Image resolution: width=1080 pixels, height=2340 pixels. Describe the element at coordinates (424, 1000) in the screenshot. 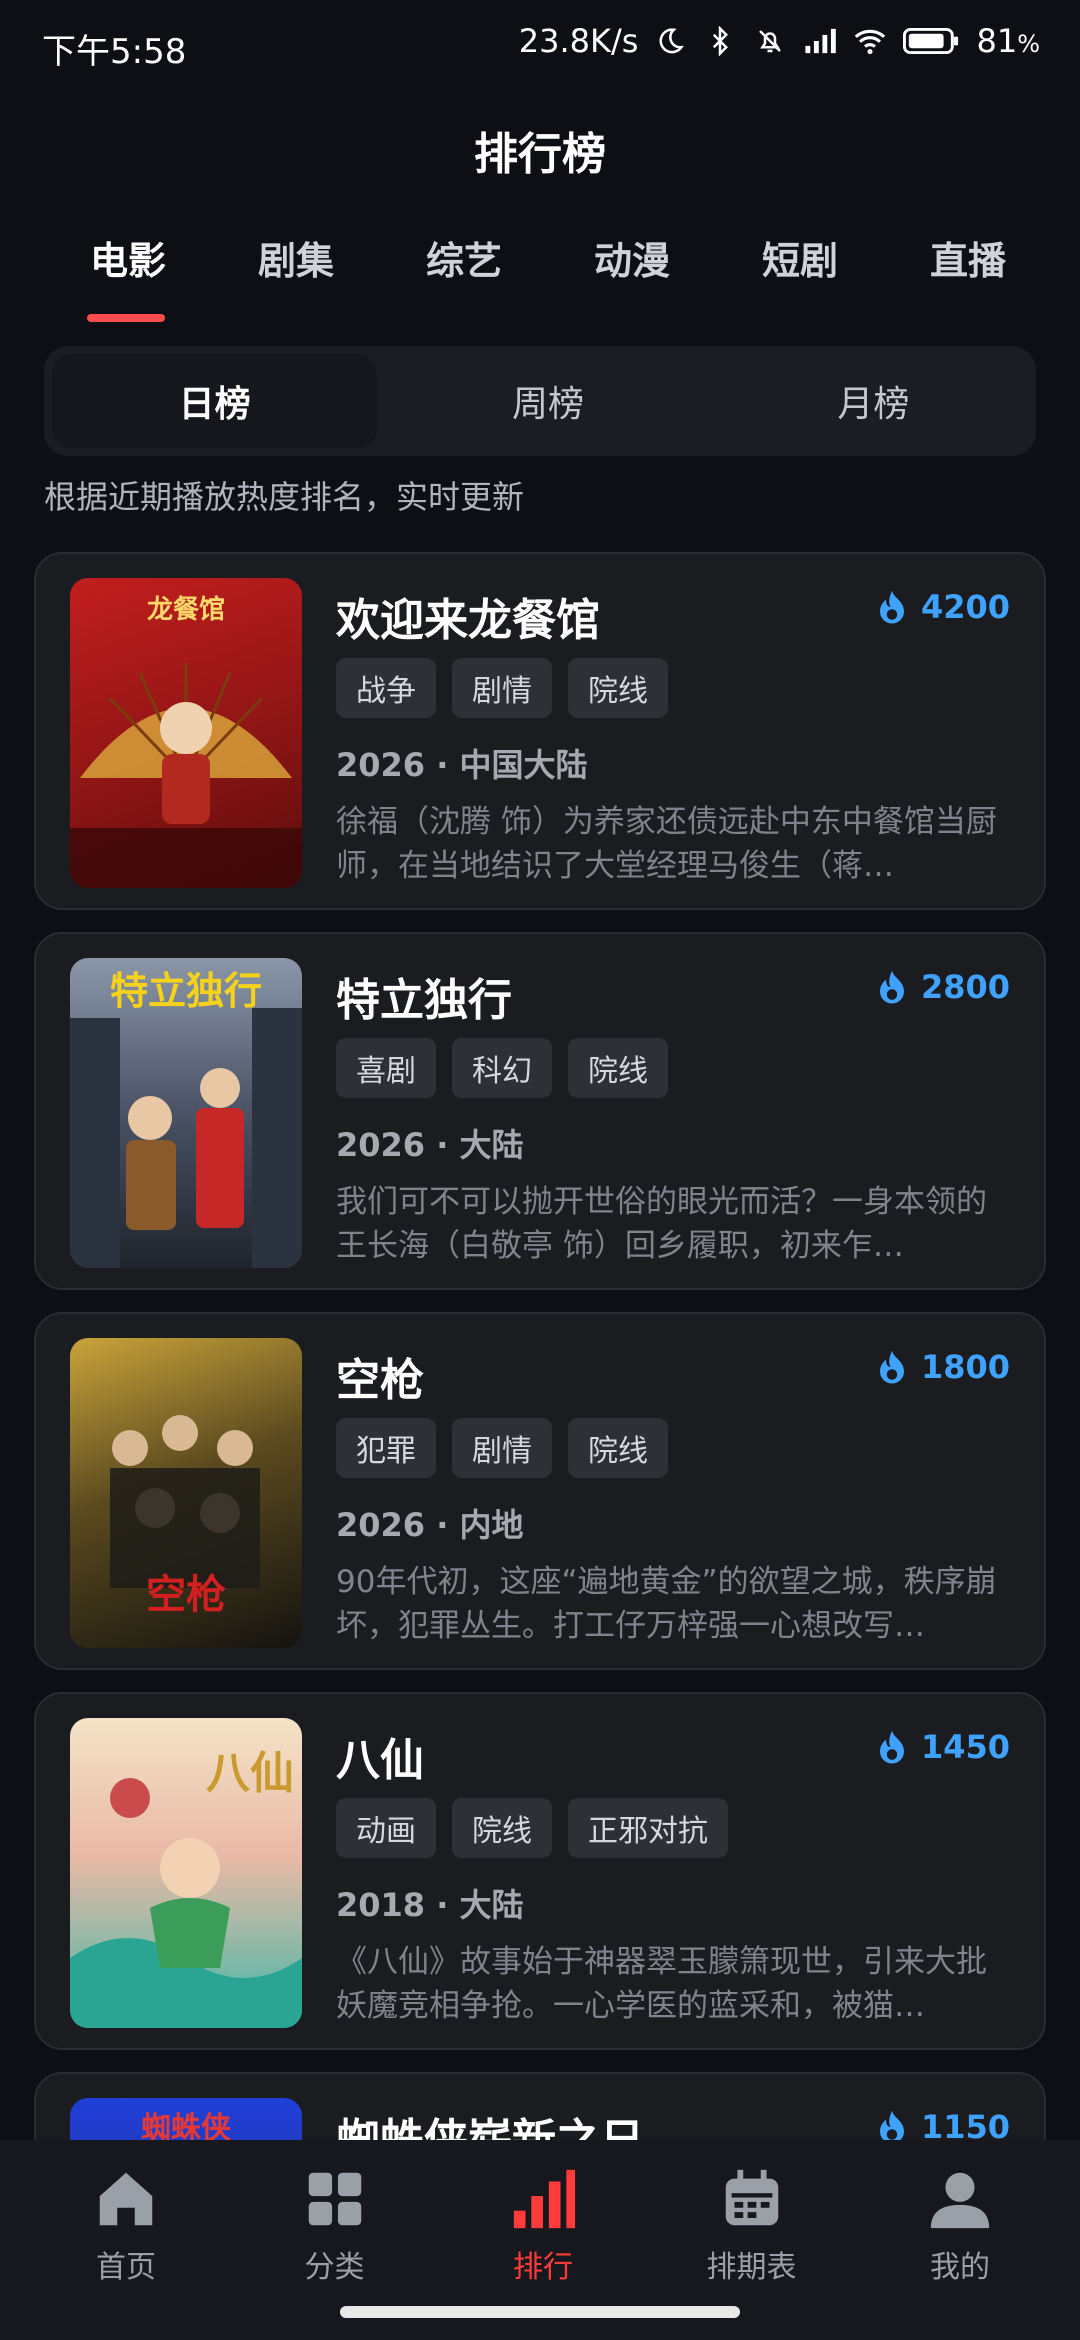

I see `movie-title: 特立独行` at that location.